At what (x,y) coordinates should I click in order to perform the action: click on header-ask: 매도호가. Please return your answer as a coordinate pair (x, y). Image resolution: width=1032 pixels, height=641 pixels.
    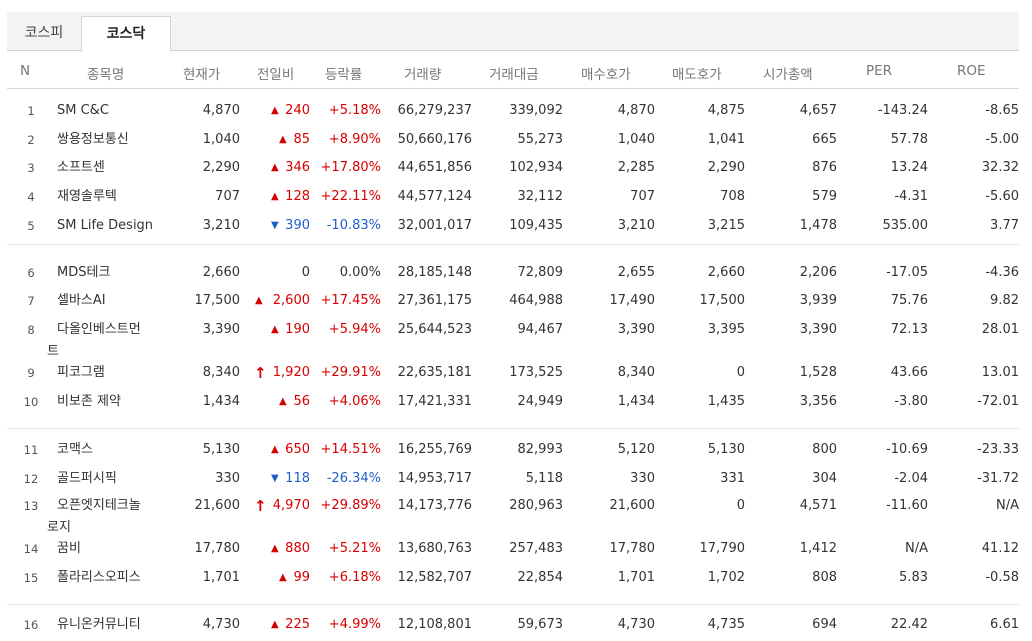
    Looking at the image, I should click on (697, 73).